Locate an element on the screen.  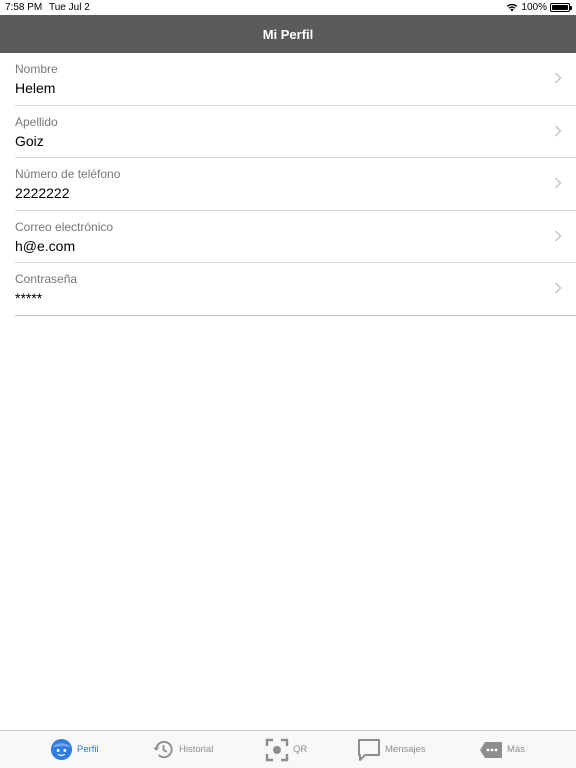
profile-row-contrasena: Contraseña ***** is located at coordinates (295, 289).